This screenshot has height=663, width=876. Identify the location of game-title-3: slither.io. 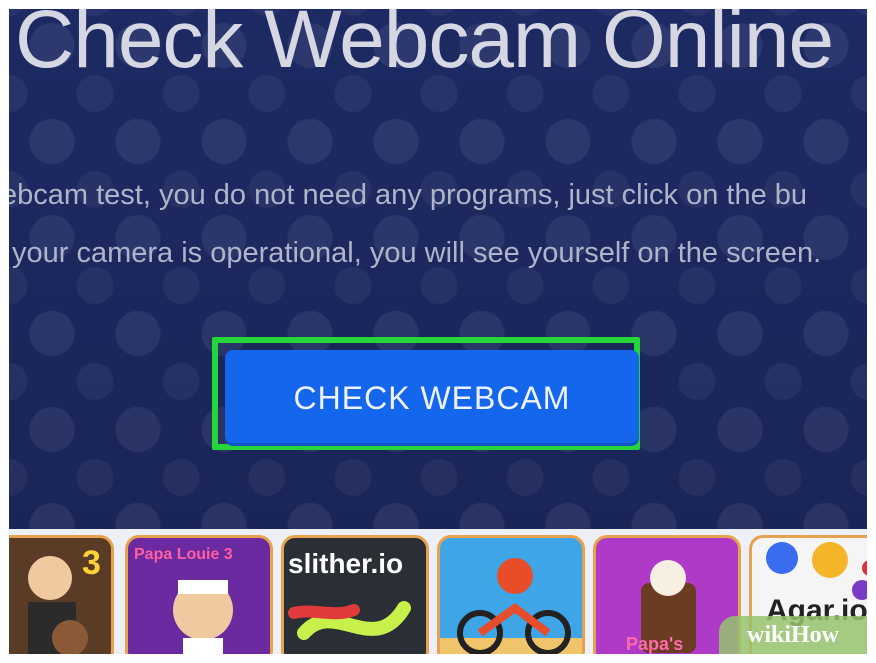
(346, 563).